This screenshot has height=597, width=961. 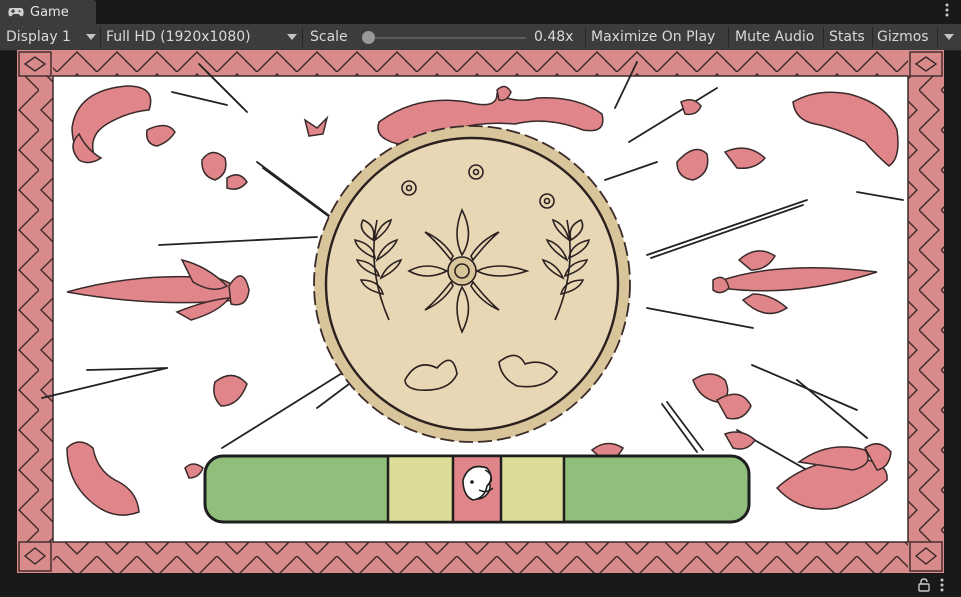 What do you see at coordinates (178, 37) in the screenshot?
I see `resolution-dropdown-label: Full HD (1920x1080)` at bounding box center [178, 37].